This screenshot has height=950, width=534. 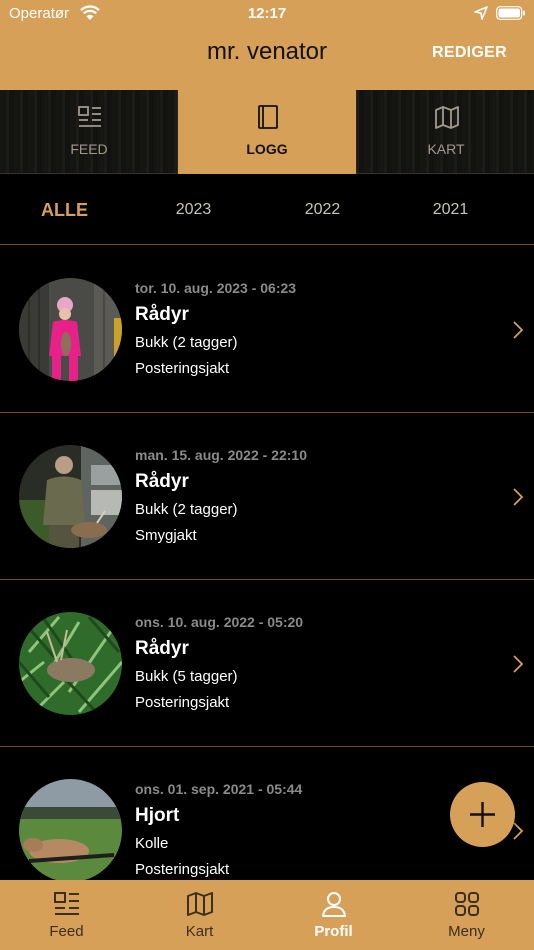 I want to click on tab-meny: Meny, so click(x=466, y=915).